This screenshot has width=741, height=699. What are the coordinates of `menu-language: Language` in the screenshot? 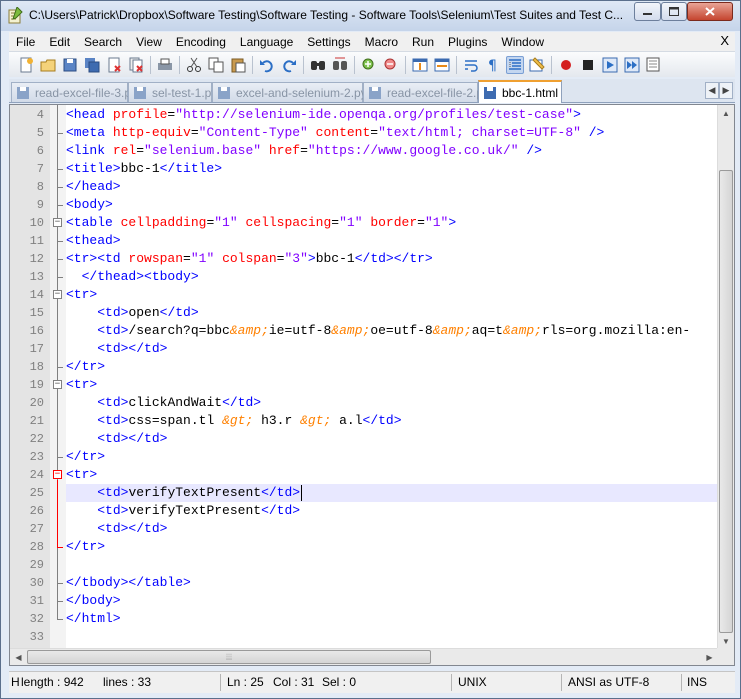 It's located at (266, 42).